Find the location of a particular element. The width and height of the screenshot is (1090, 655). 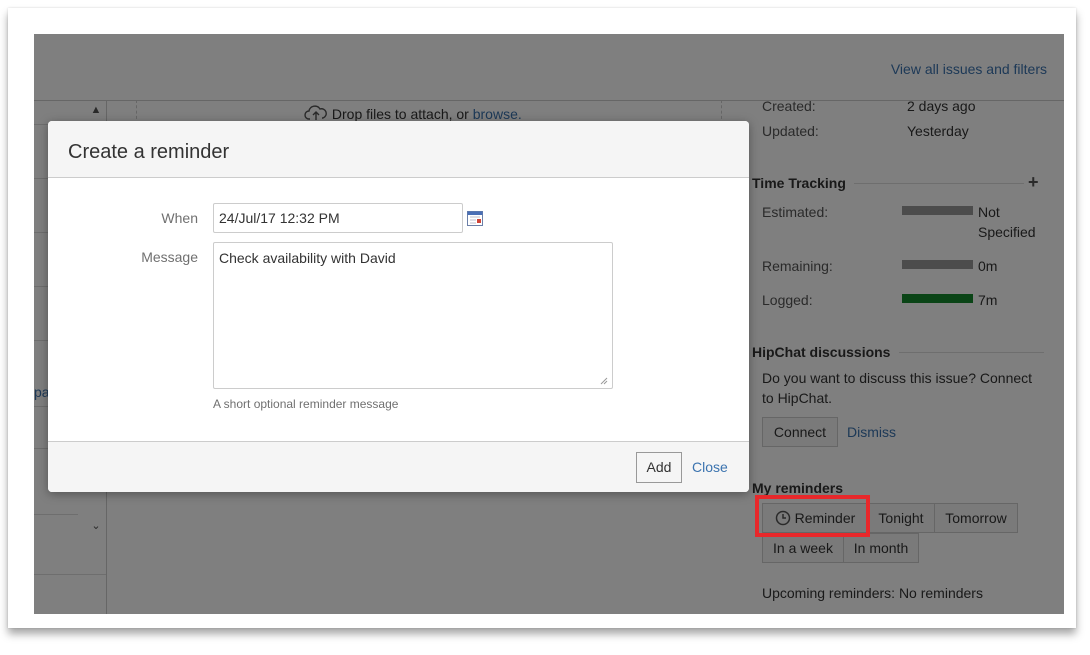

message-label: Message is located at coordinates (169, 257).